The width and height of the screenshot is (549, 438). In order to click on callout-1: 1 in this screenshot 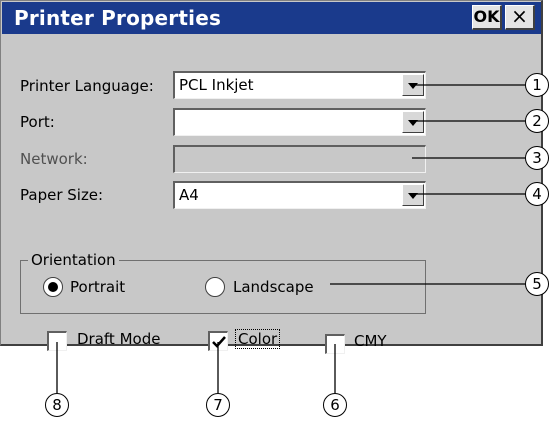, I will do `click(537, 85)`.